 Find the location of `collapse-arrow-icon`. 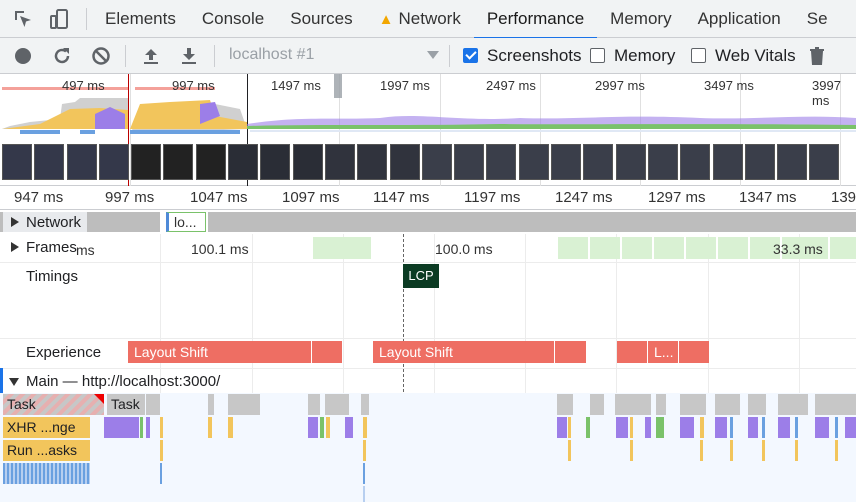

collapse-arrow-icon is located at coordinates (14, 382).